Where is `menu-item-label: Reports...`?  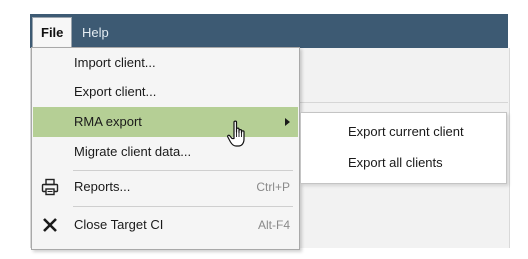 menu-item-label: Reports... is located at coordinates (102, 186).